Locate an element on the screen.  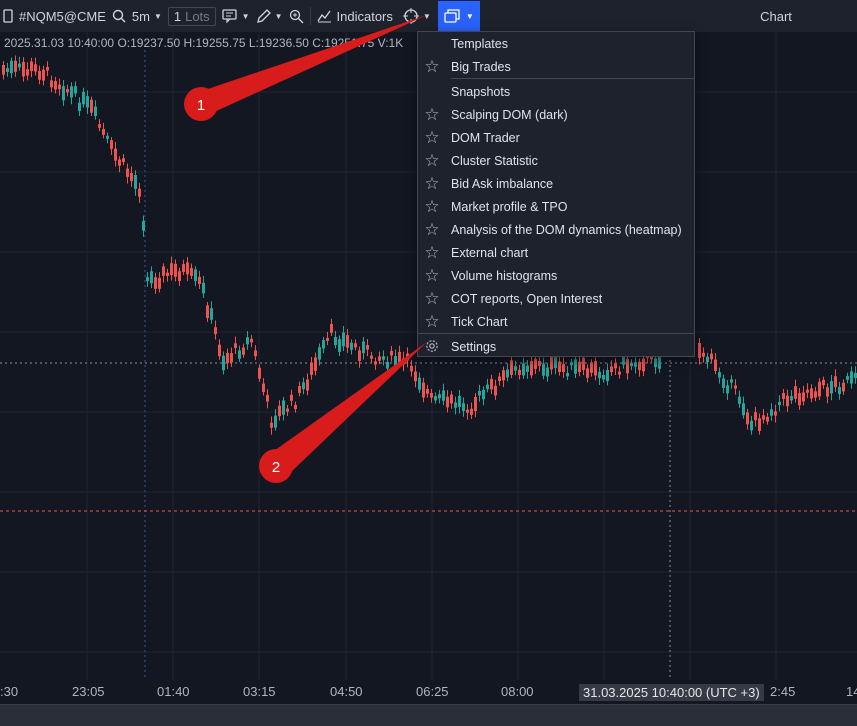
drawing-tools-button: ▼ is located at coordinates (269, 16).